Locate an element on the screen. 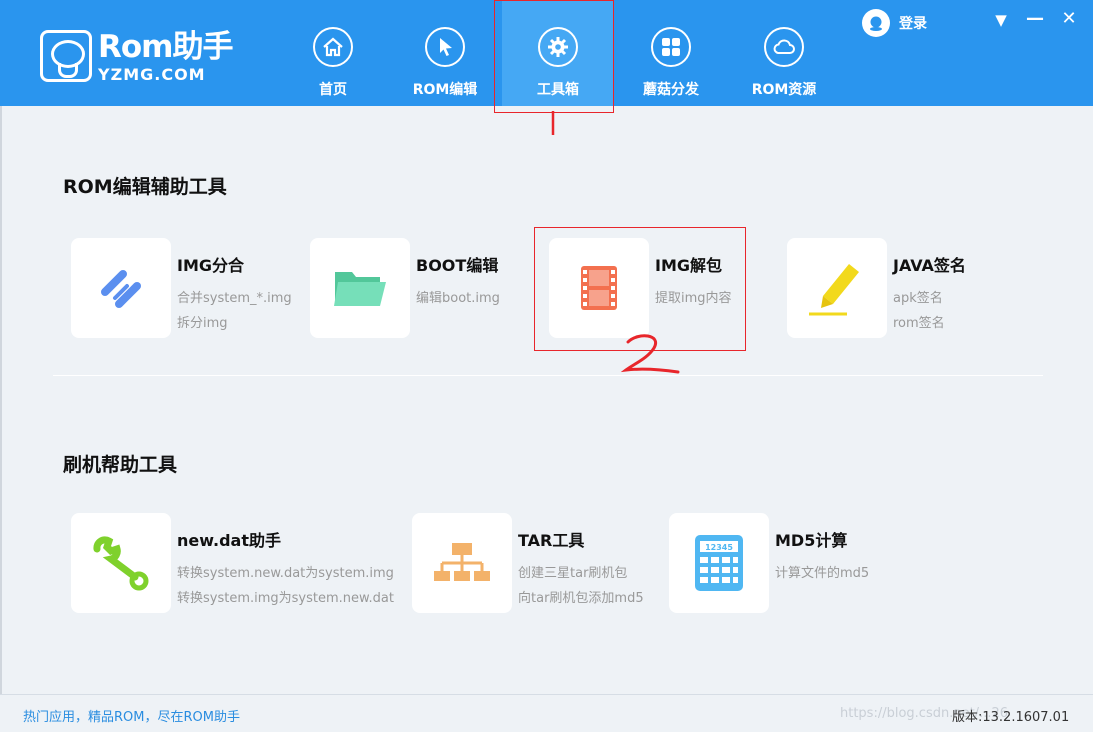 Image resolution: width=1093 pixels, height=732 pixels. login-link: 登录 is located at coordinates (913, 23).